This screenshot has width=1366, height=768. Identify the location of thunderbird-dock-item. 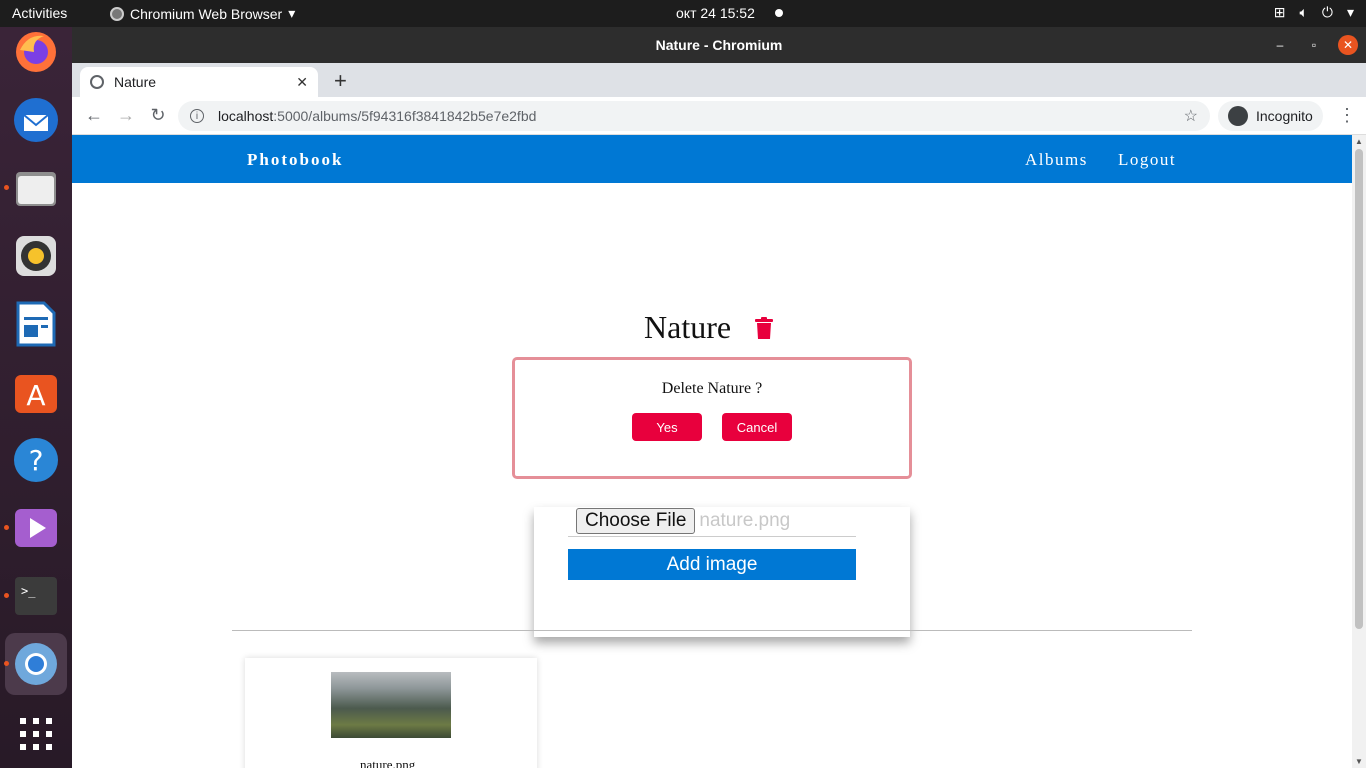
(36, 120).